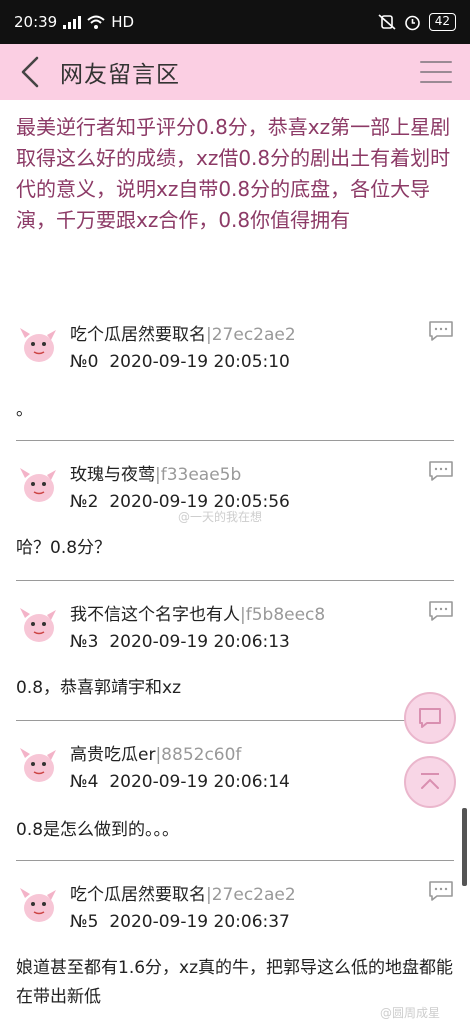  I want to click on comment-number: №0, so click(84, 362).